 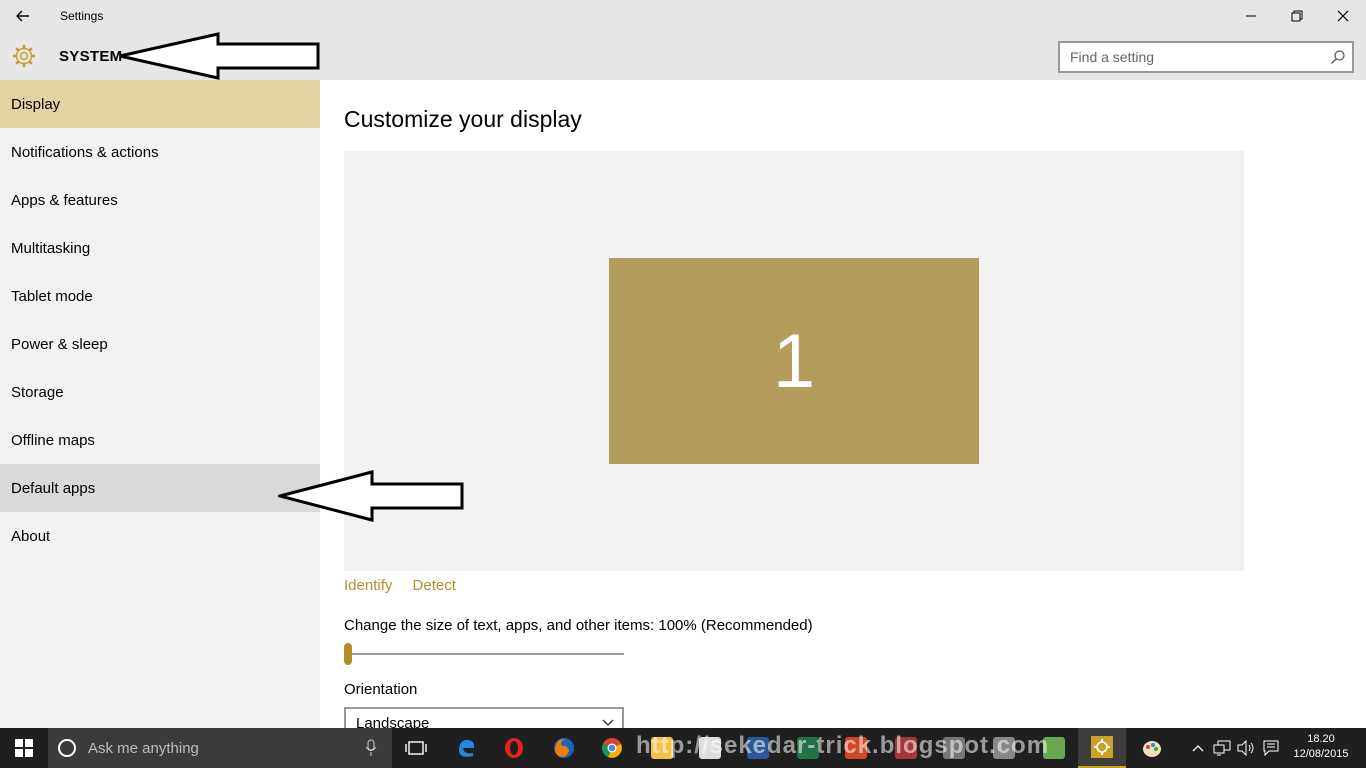 I want to click on orientation-label: Orientation, so click(x=381, y=689).